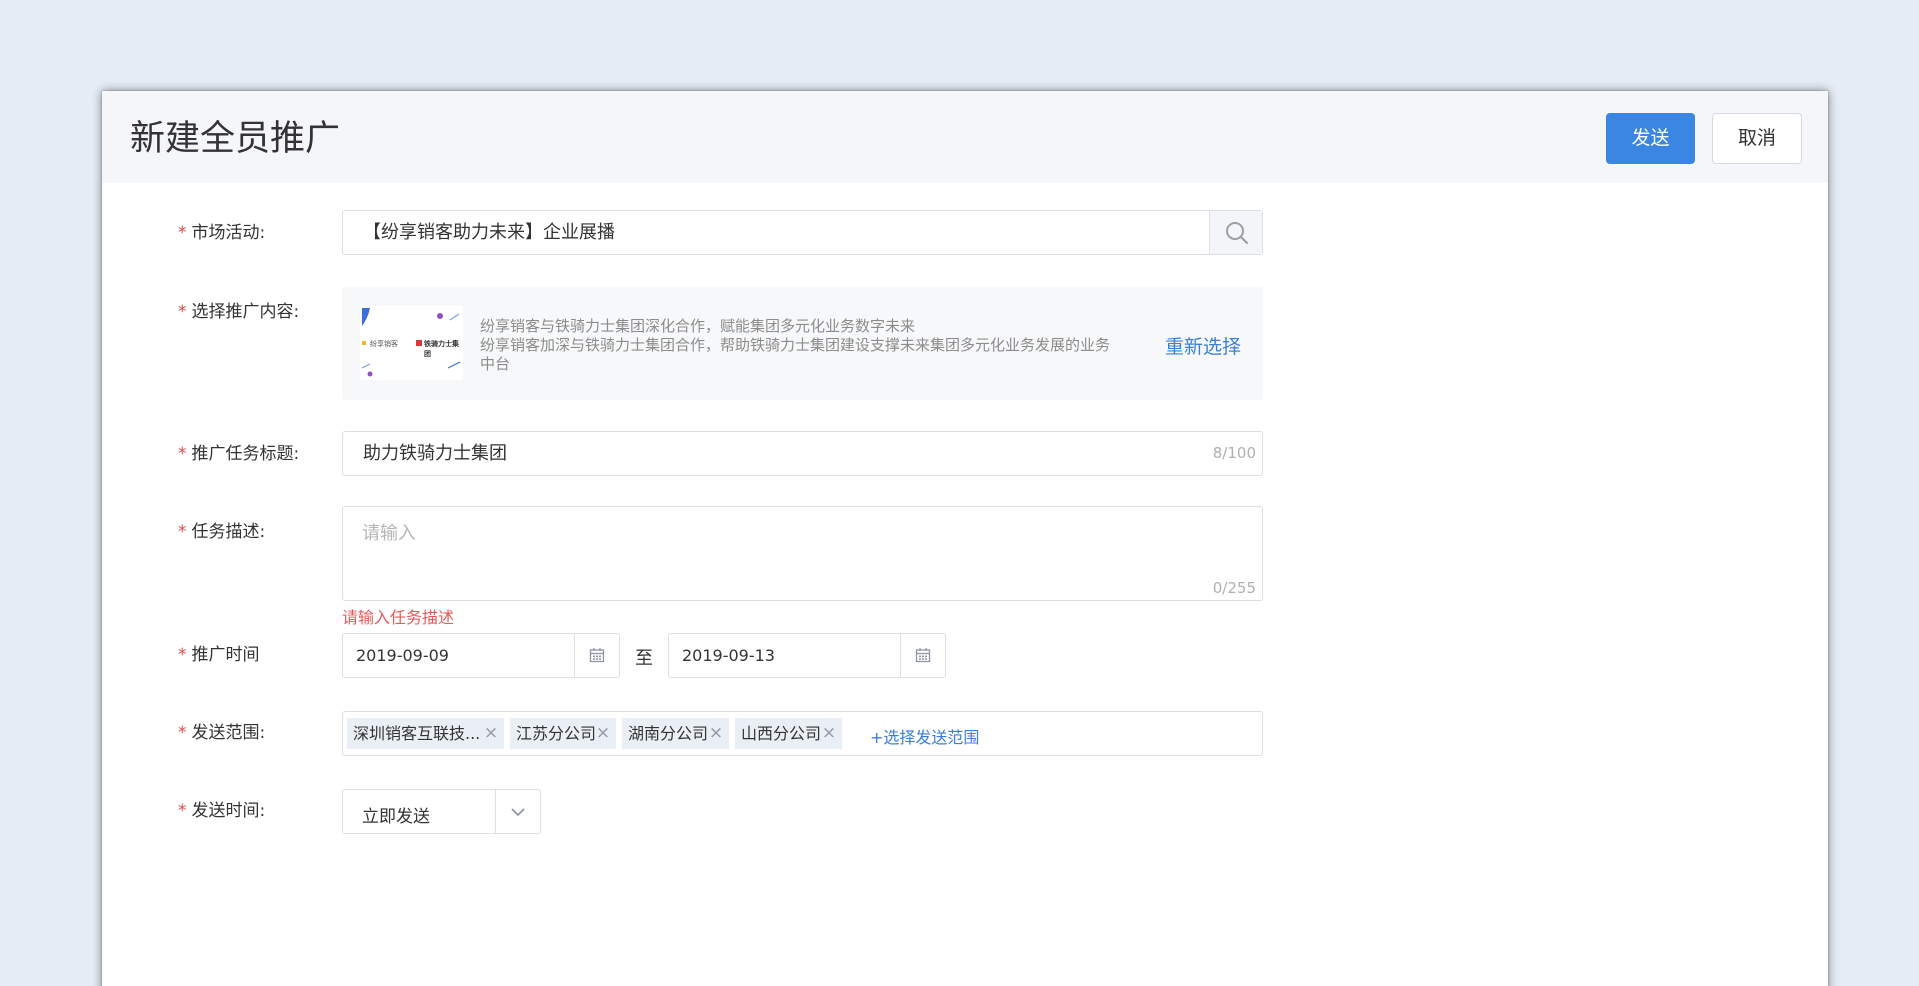 The height and width of the screenshot is (986, 1919). What do you see at coordinates (1234, 588) in the screenshot?
I see `task-desc-counter: 0/255` at bounding box center [1234, 588].